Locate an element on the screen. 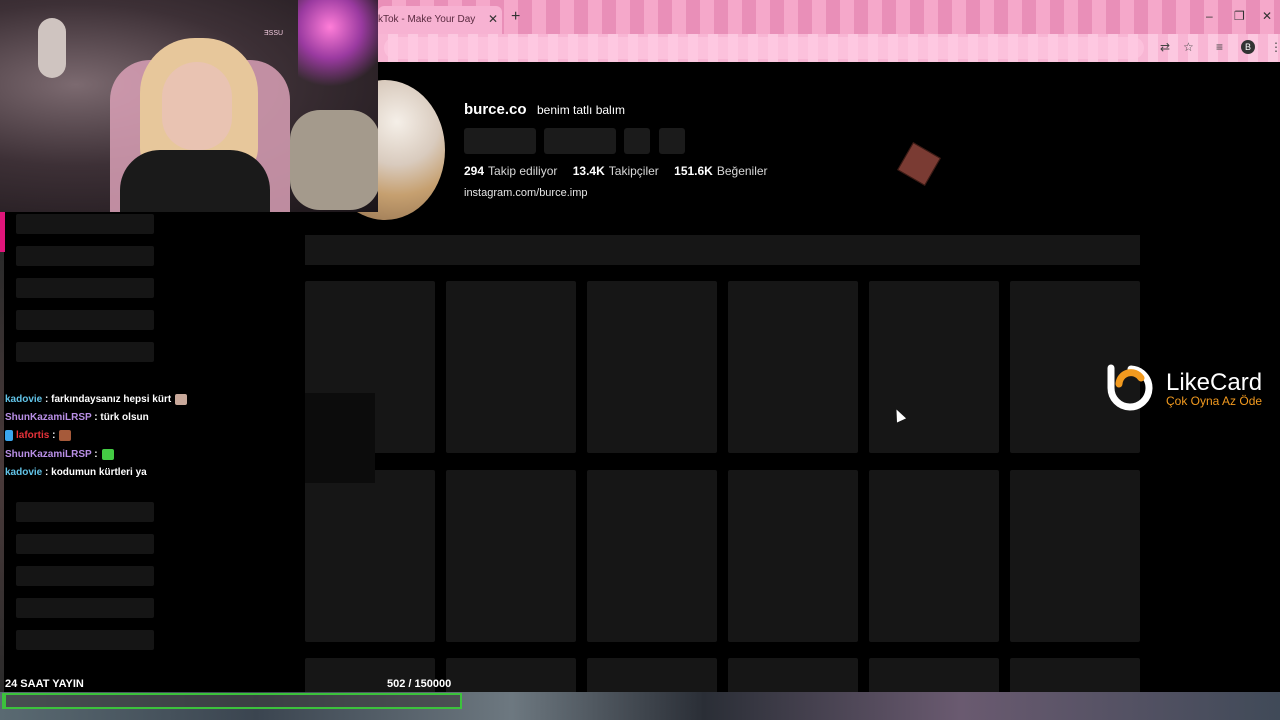  media-control-icon: ≡ is located at coordinates (1219, 47).